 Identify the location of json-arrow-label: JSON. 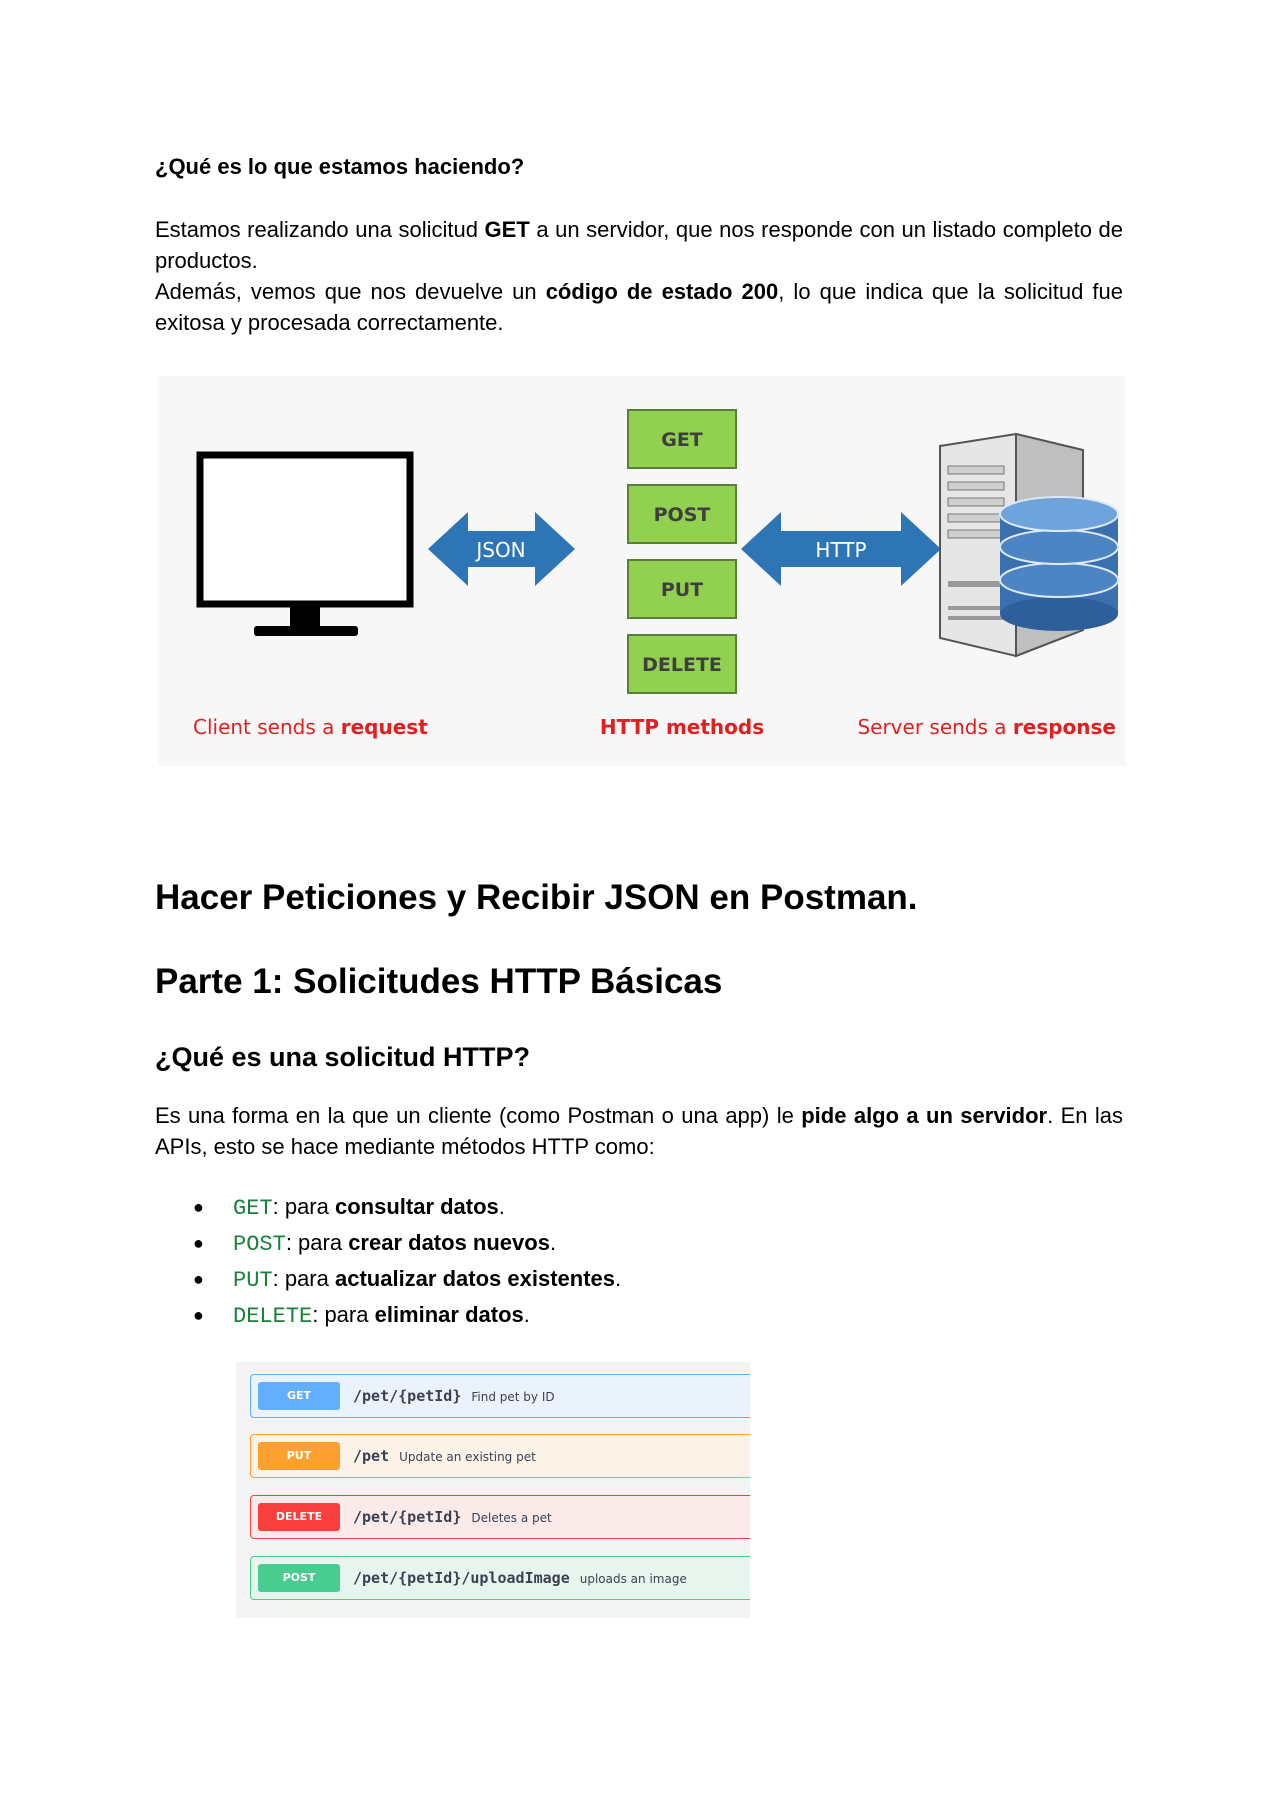
(499, 550).